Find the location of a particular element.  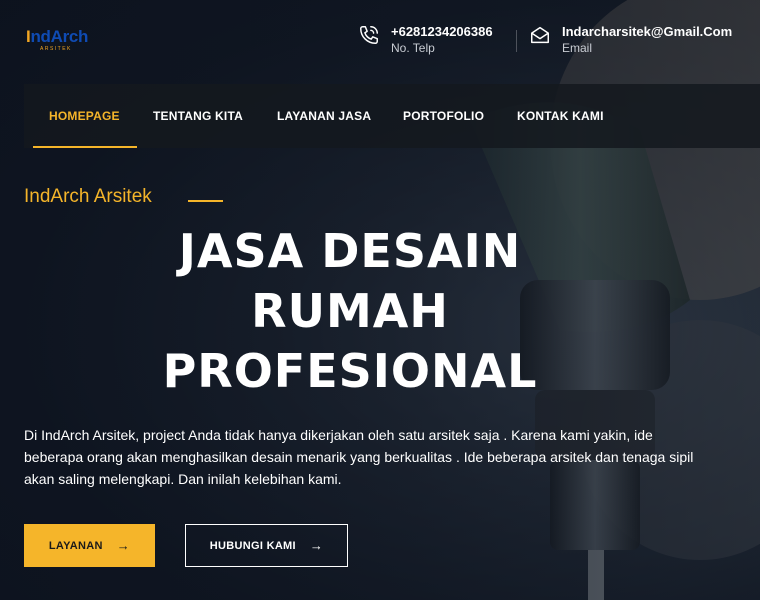

nav-portofolio: PORTOFOLIO is located at coordinates (443, 116).